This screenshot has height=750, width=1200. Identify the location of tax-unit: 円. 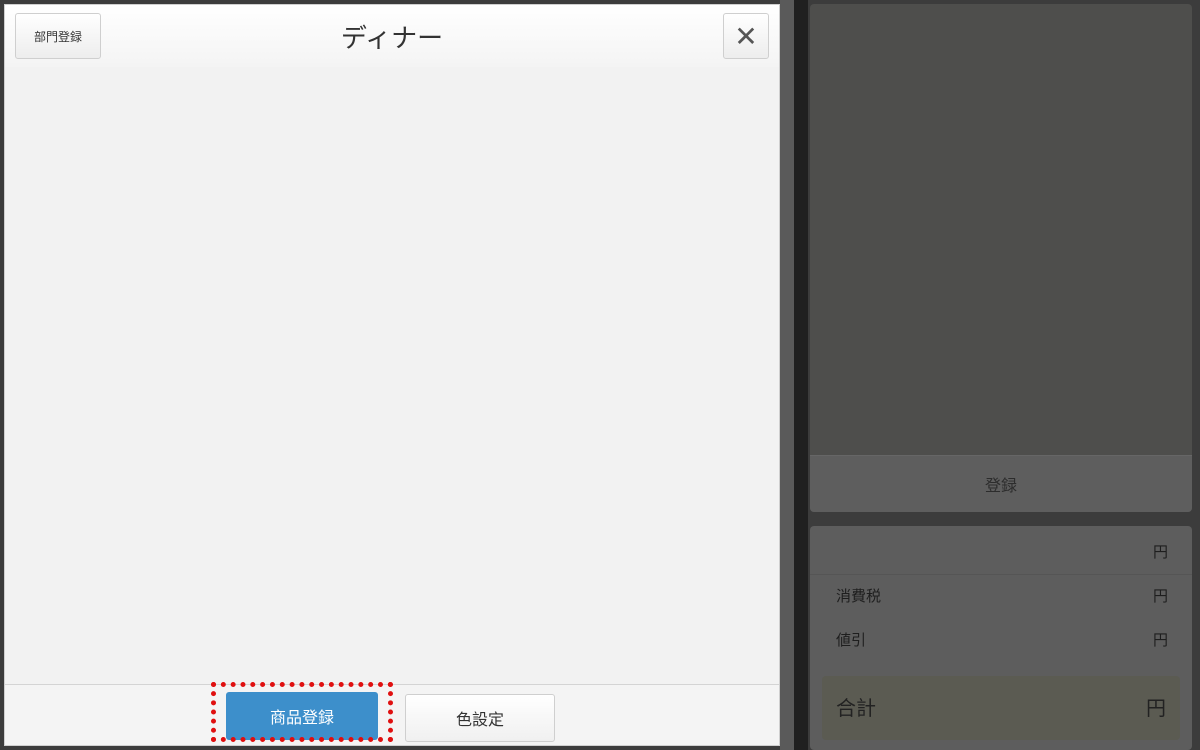
(1160, 596).